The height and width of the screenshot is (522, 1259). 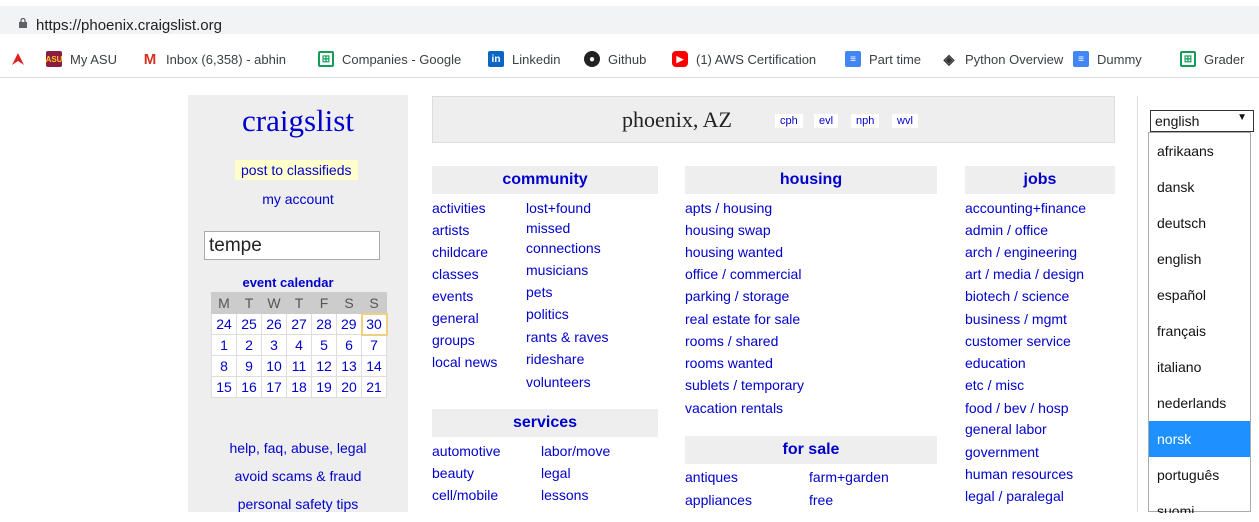 I want to click on language-option: italiano, so click(x=1199, y=367).